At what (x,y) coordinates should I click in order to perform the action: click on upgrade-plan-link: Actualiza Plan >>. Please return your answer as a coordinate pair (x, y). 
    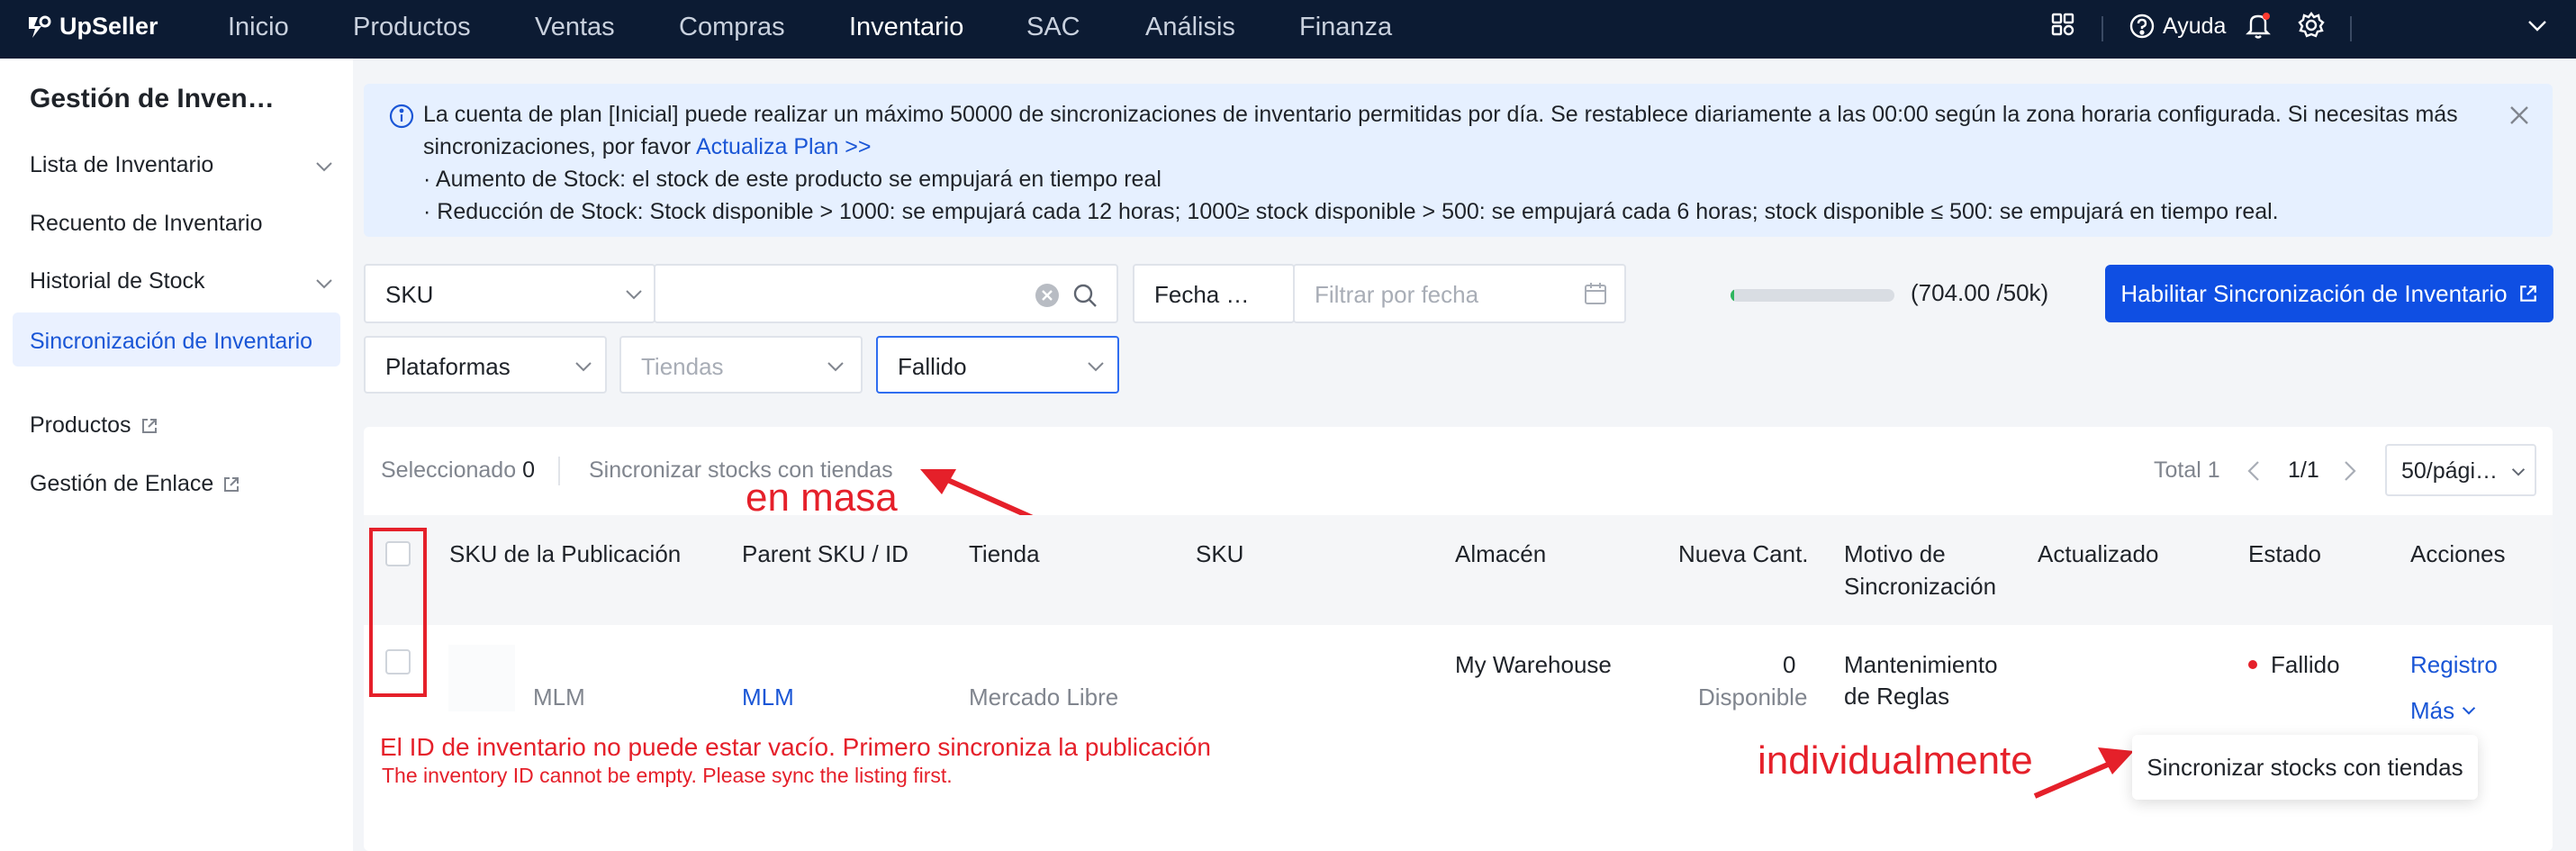
    Looking at the image, I should click on (784, 146).